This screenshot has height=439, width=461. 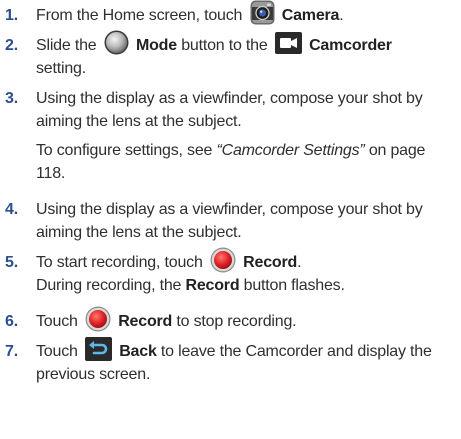 What do you see at coordinates (11, 45) in the screenshot?
I see `step-number: 2.` at bounding box center [11, 45].